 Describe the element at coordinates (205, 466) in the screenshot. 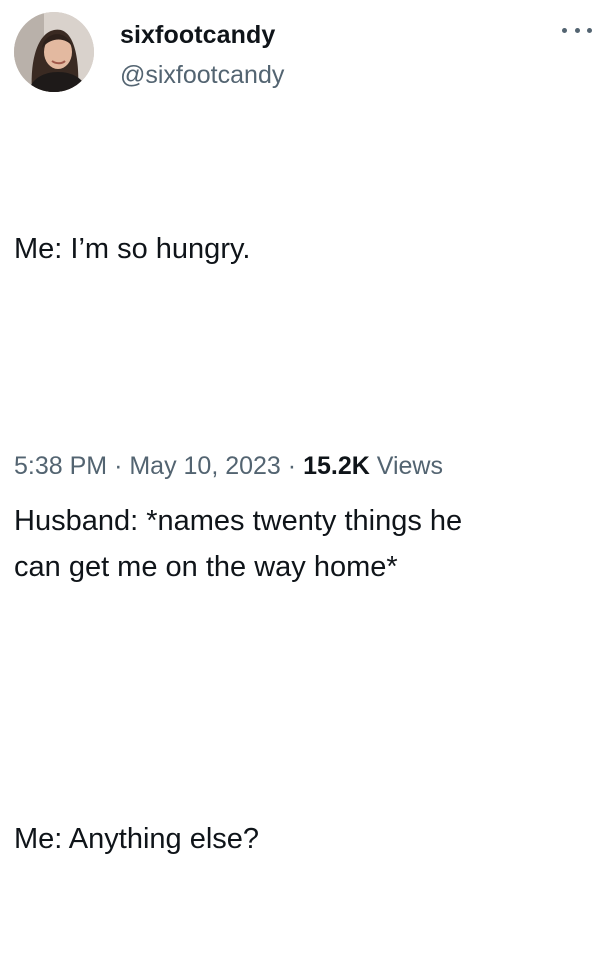

I see `tweet-date: May 10, 2023` at that location.